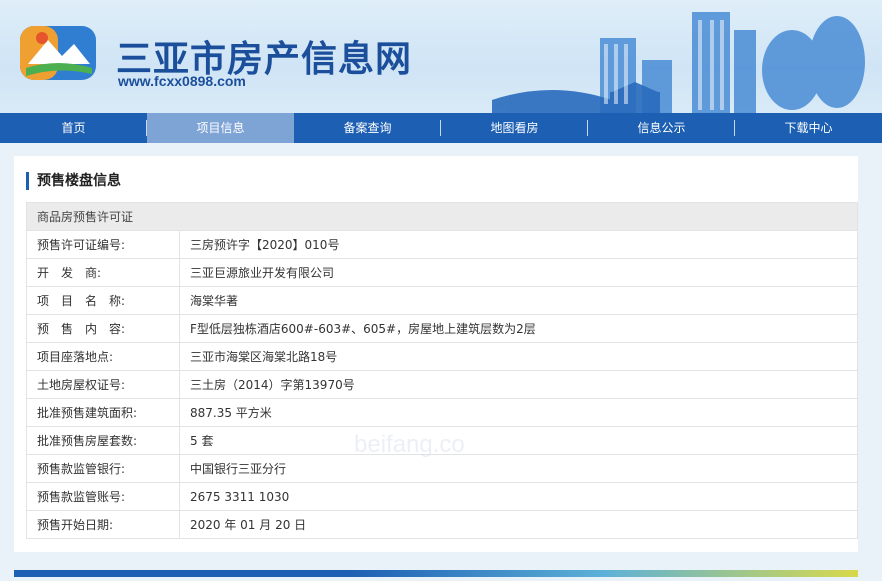 This screenshot has width=882, height=581. Describe the element at coordinates (103, 272) in the screenshot. I see `row-label: 开 发 商:` at that location.